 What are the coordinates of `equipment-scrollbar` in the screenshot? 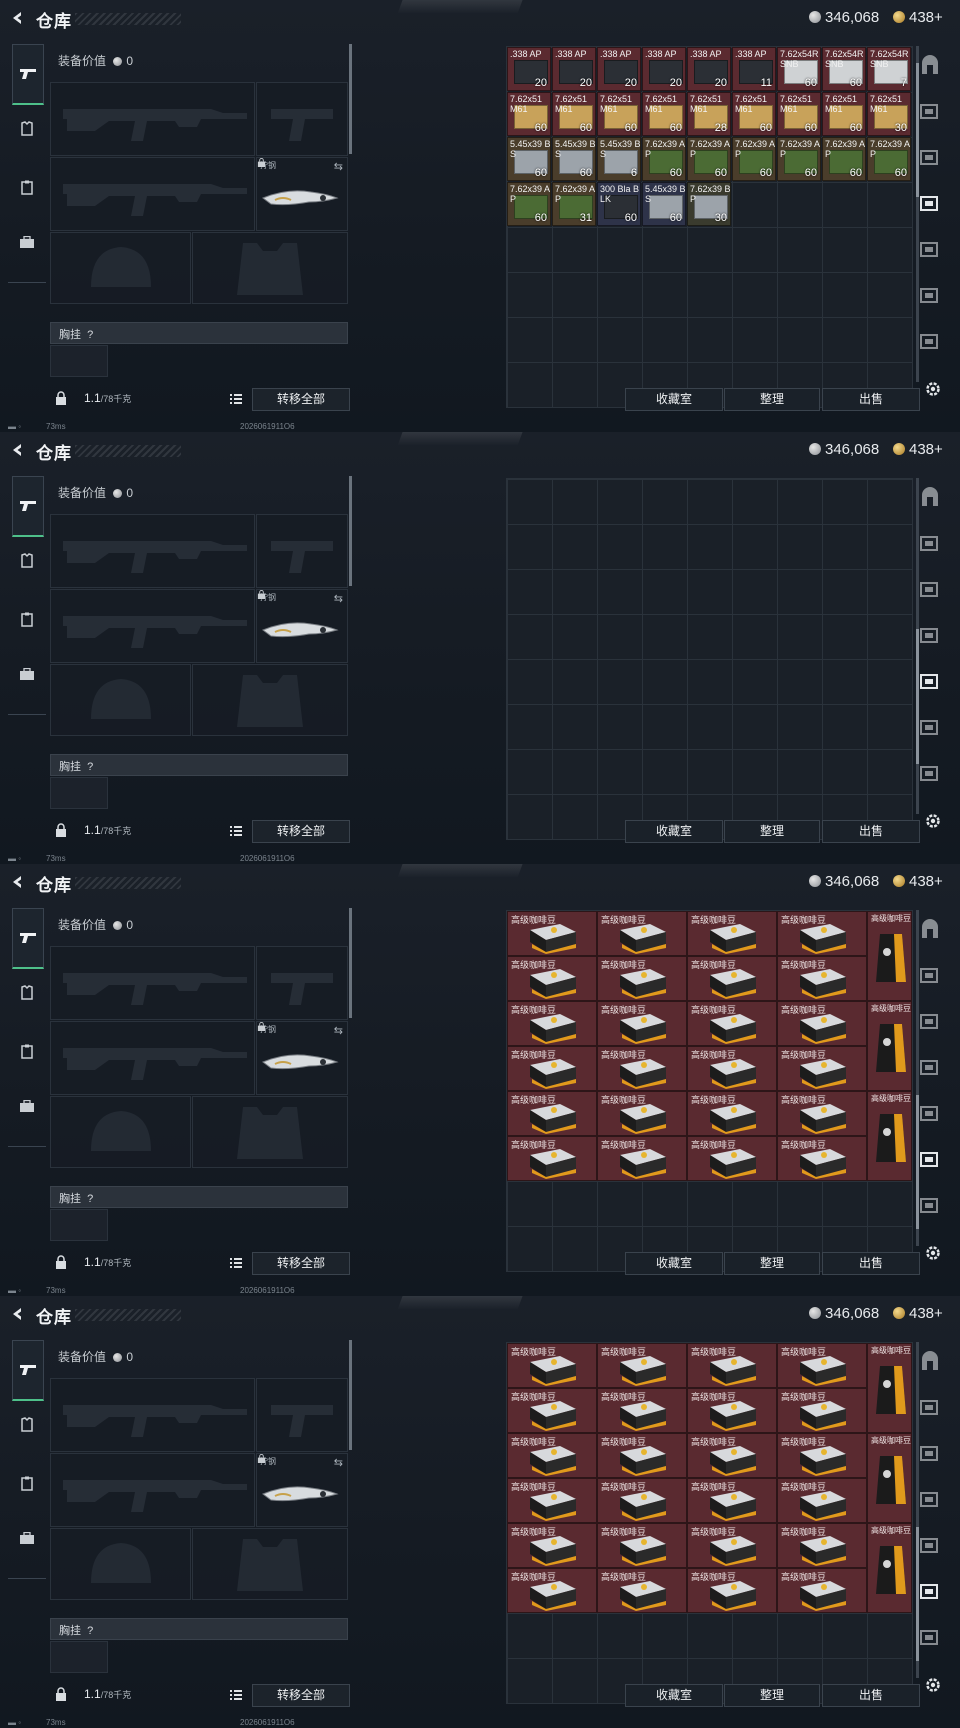 It's located at (350, 963).